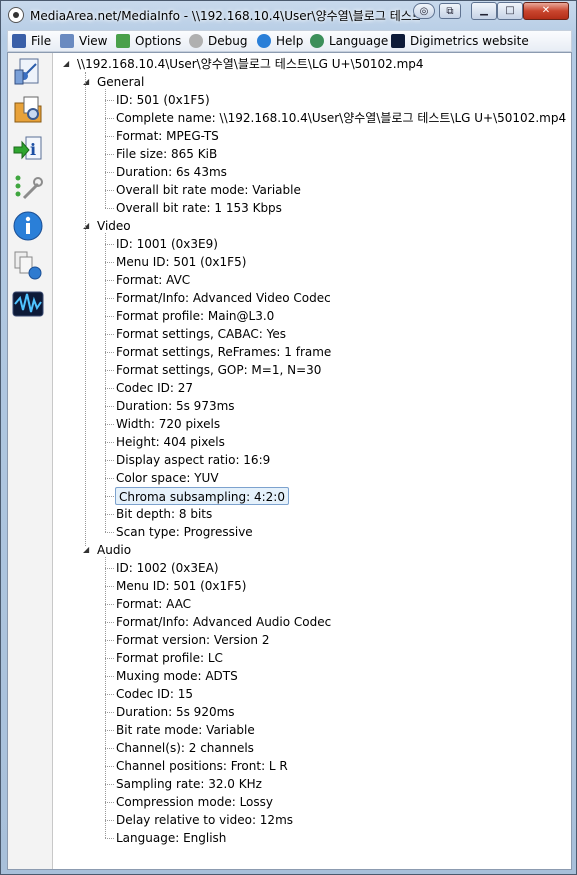 The image size is (577, 875). Describe the element at coordinates (153, 280) in the screenshot. I see `property-item: Format: AVC` at that location.